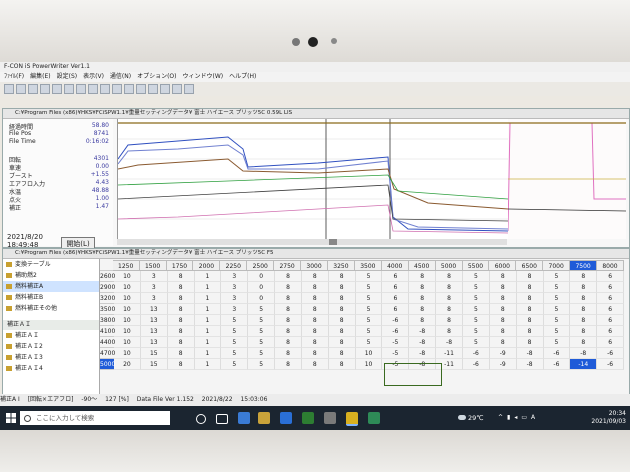 The width and height of the screenshot is (630, 472). Describe the element at coordinates (51, 275) in the screenshot. I see `tree-item: 補助燃2` at that location.